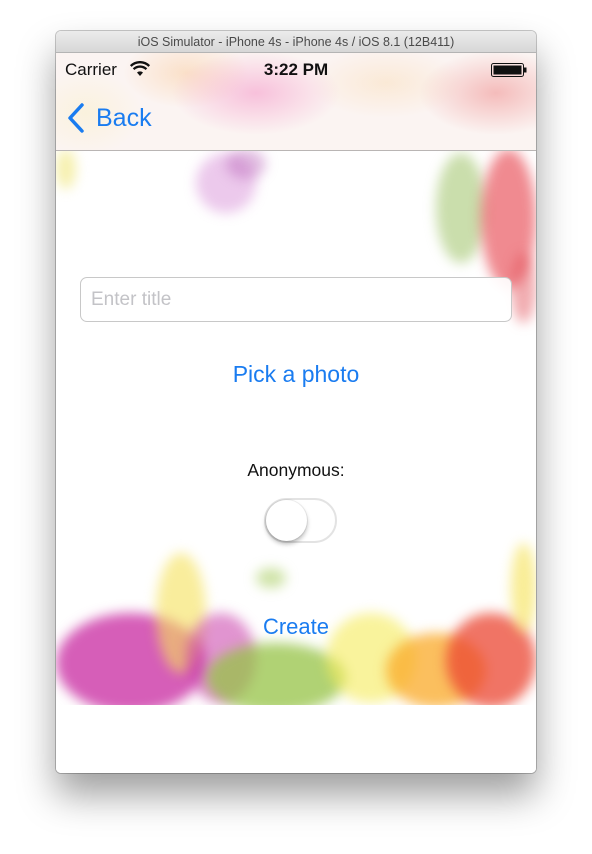 The height and width of the screenshot is (854, 592). I want to click on title-input, so click(296, 299).